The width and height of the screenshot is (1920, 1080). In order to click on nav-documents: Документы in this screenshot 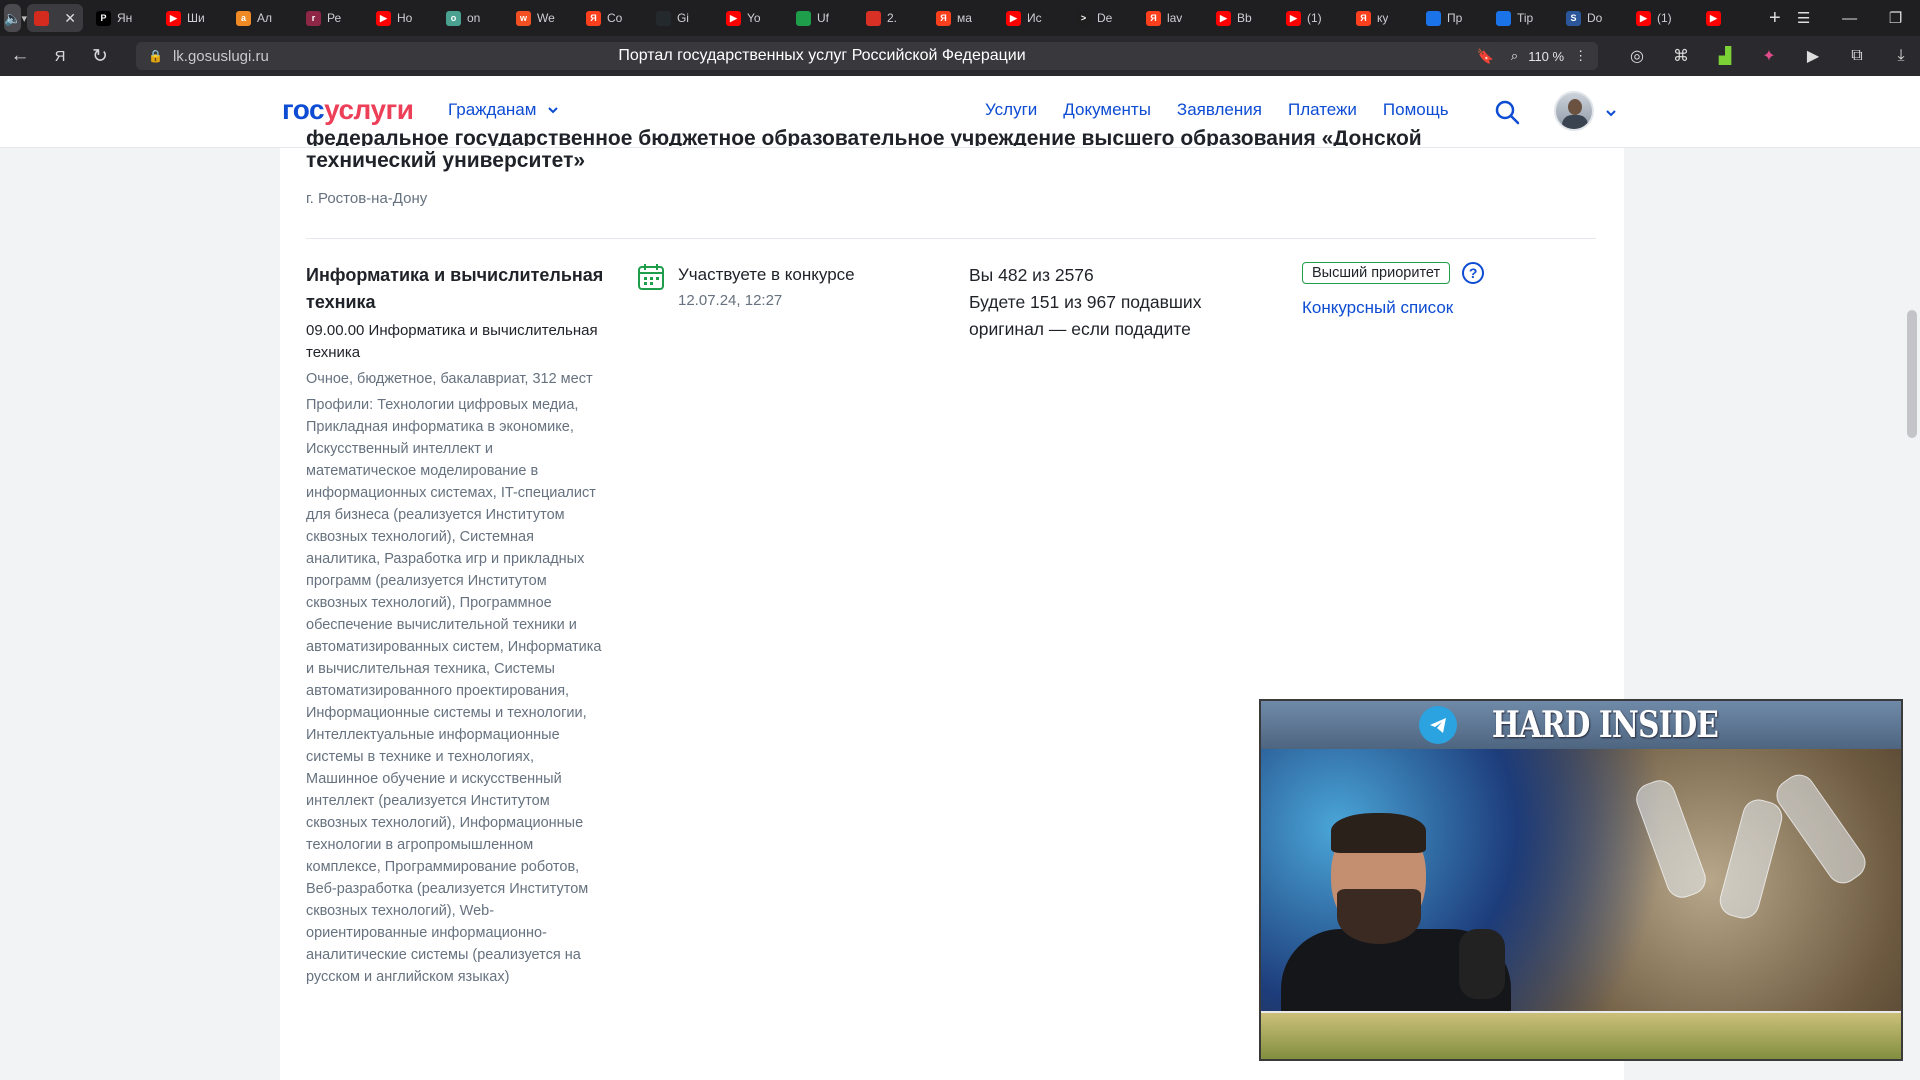, I will do `click(1107, 110)`.